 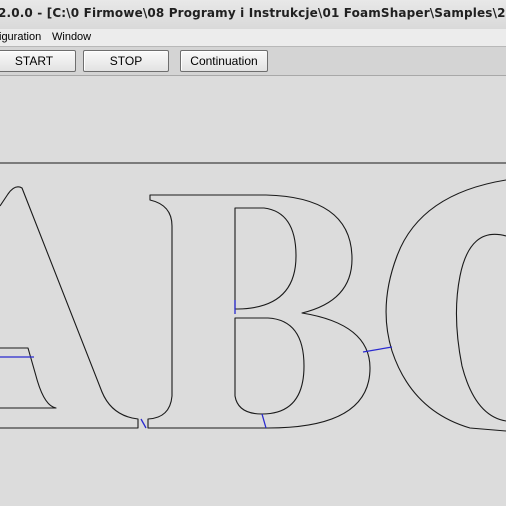 What do you see at coordinates (69, 307) in the screenshot?
I see `letter-a-outline` at bounding box center [69, 307].